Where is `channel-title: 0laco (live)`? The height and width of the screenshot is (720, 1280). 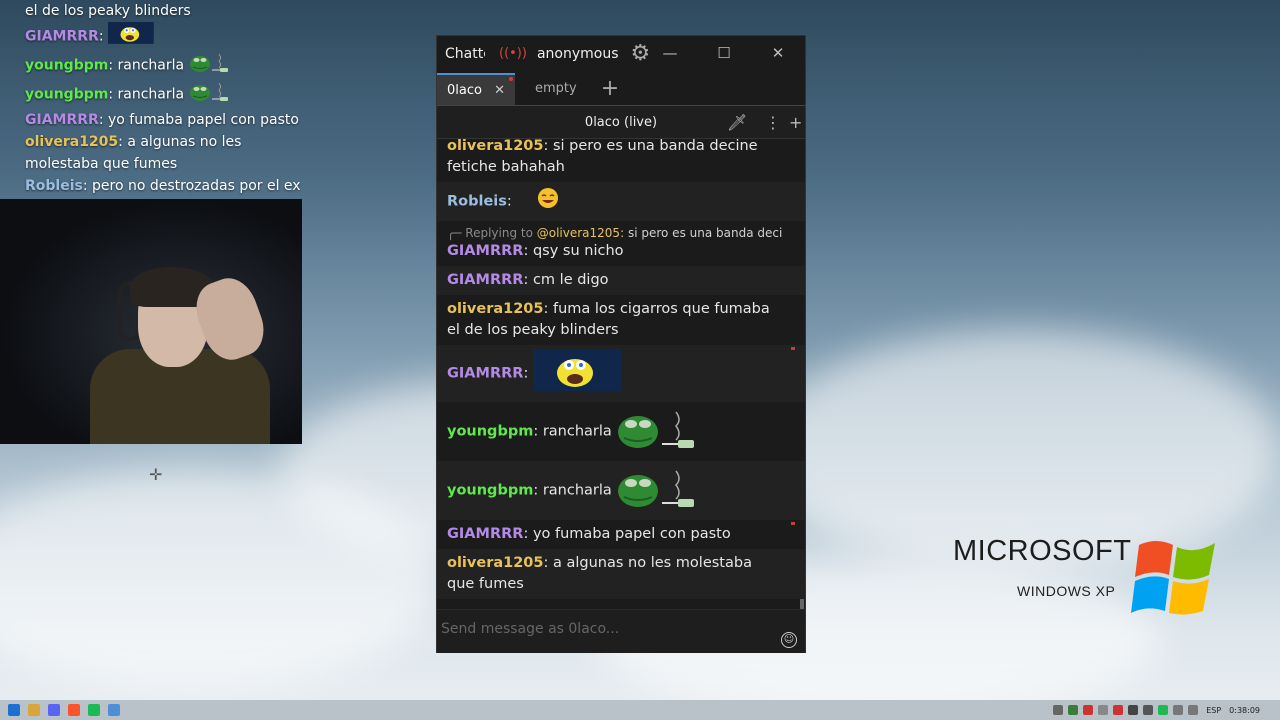 channel-title: 0laco (live) is located at coordinates (621, 122).